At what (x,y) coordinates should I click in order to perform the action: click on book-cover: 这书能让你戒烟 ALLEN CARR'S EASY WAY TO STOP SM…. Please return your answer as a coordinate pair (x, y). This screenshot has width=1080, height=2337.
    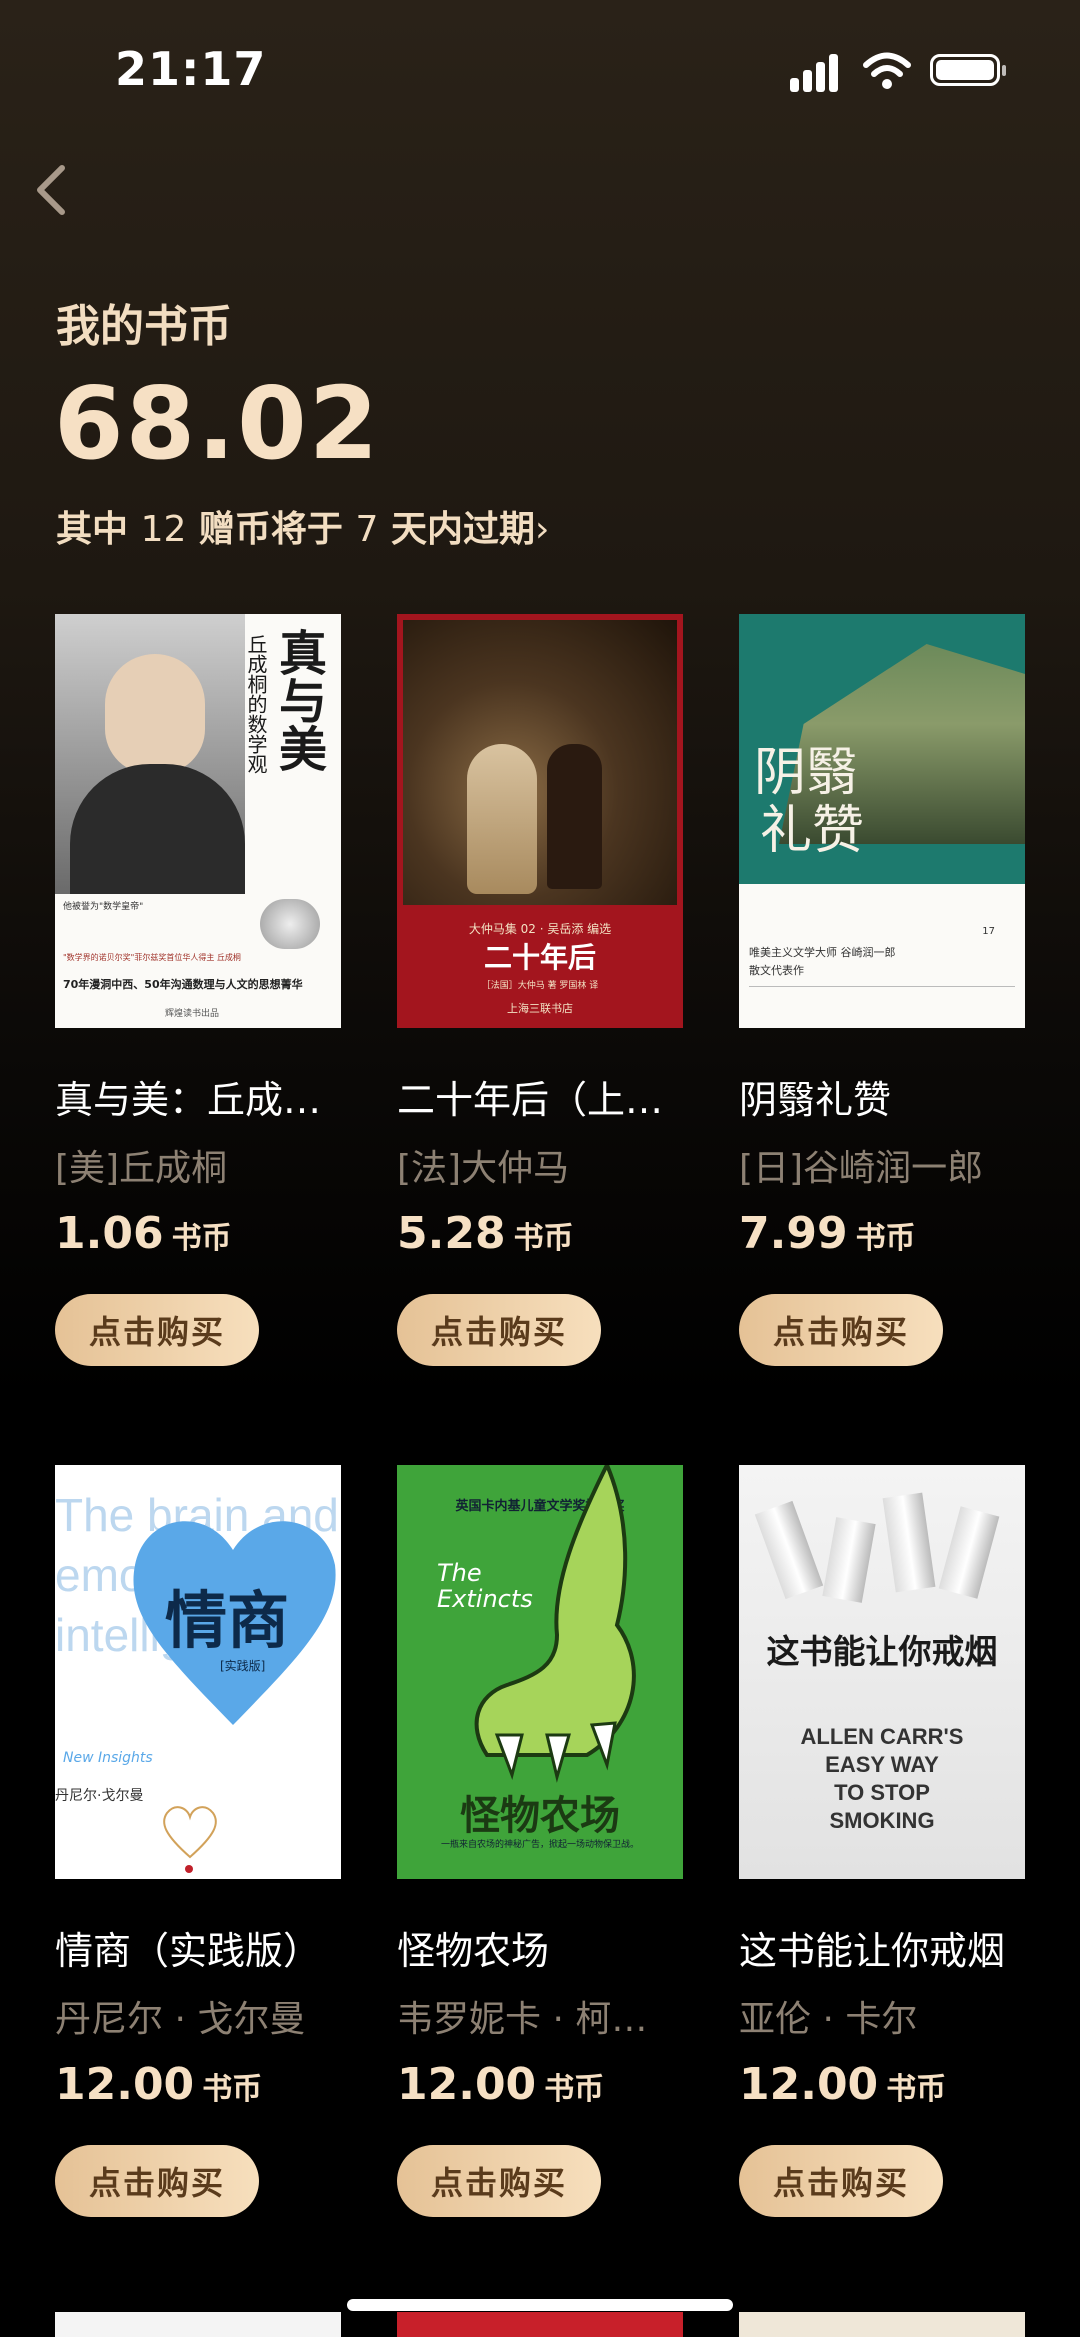
    Looking at the image, I should click on (882, 1672).